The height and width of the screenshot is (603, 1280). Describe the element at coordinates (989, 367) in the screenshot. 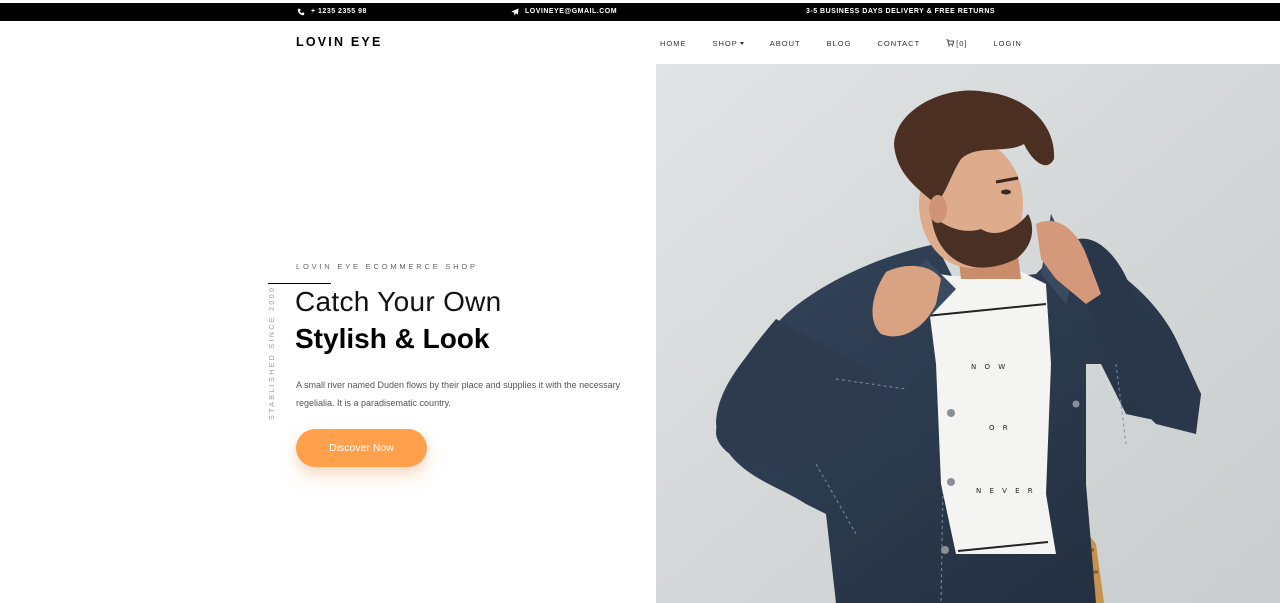

I see `tshirt-print-now: N O W` at that location.